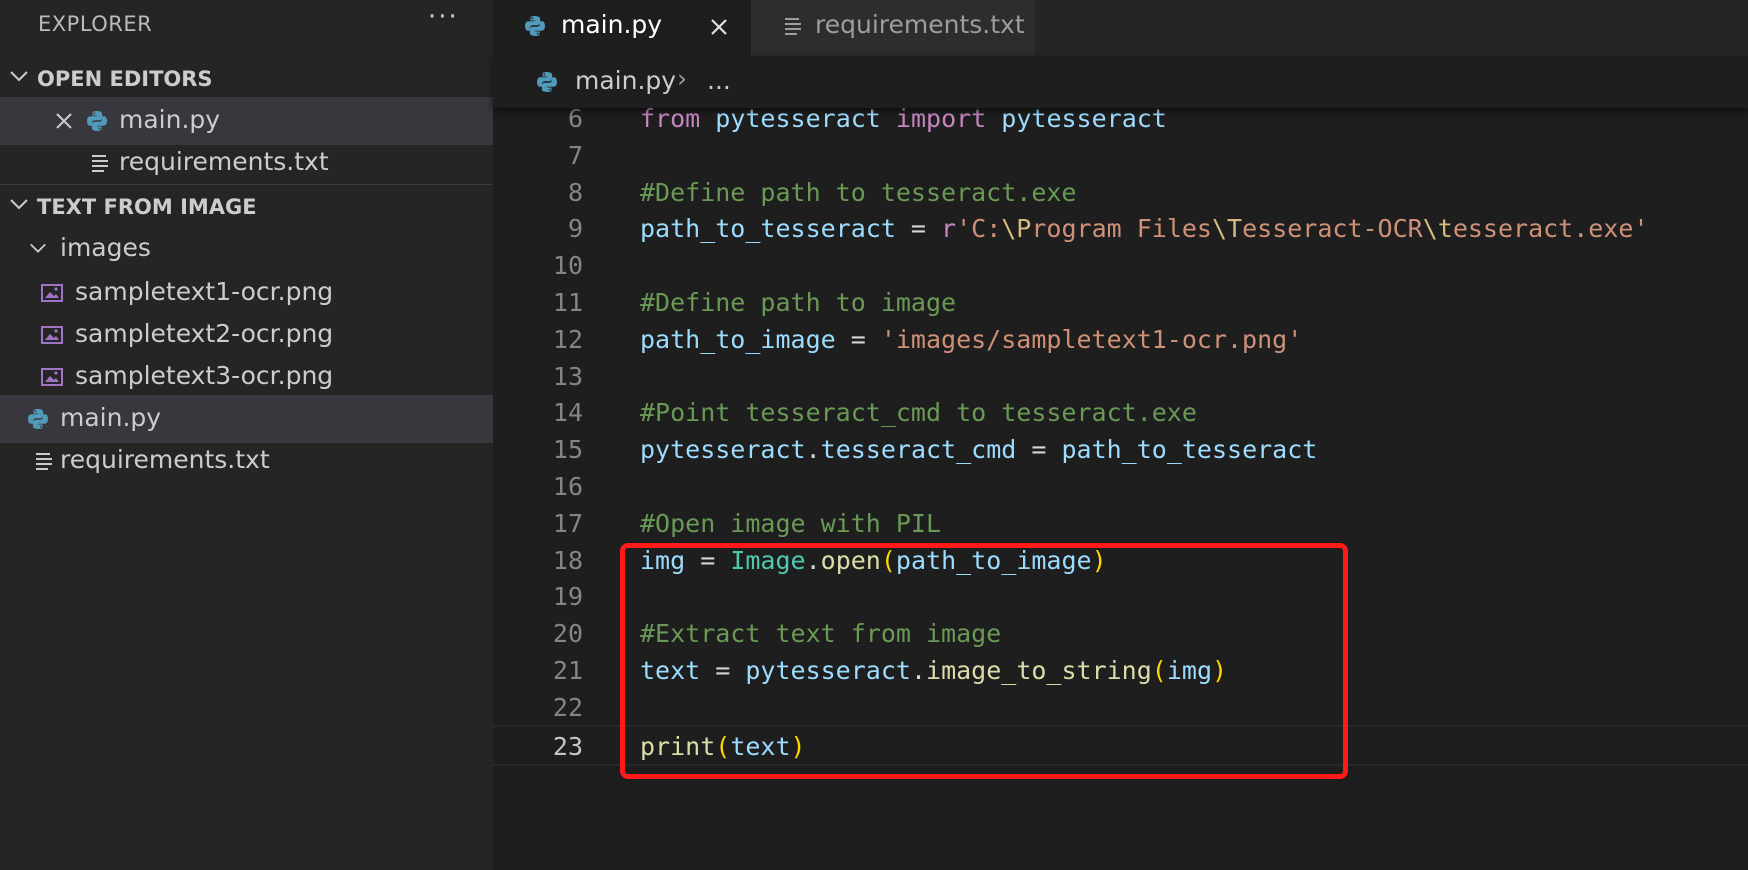 This screenshot has height=870, width=1748. I want to click on line-number: 21, so click(567, 670).